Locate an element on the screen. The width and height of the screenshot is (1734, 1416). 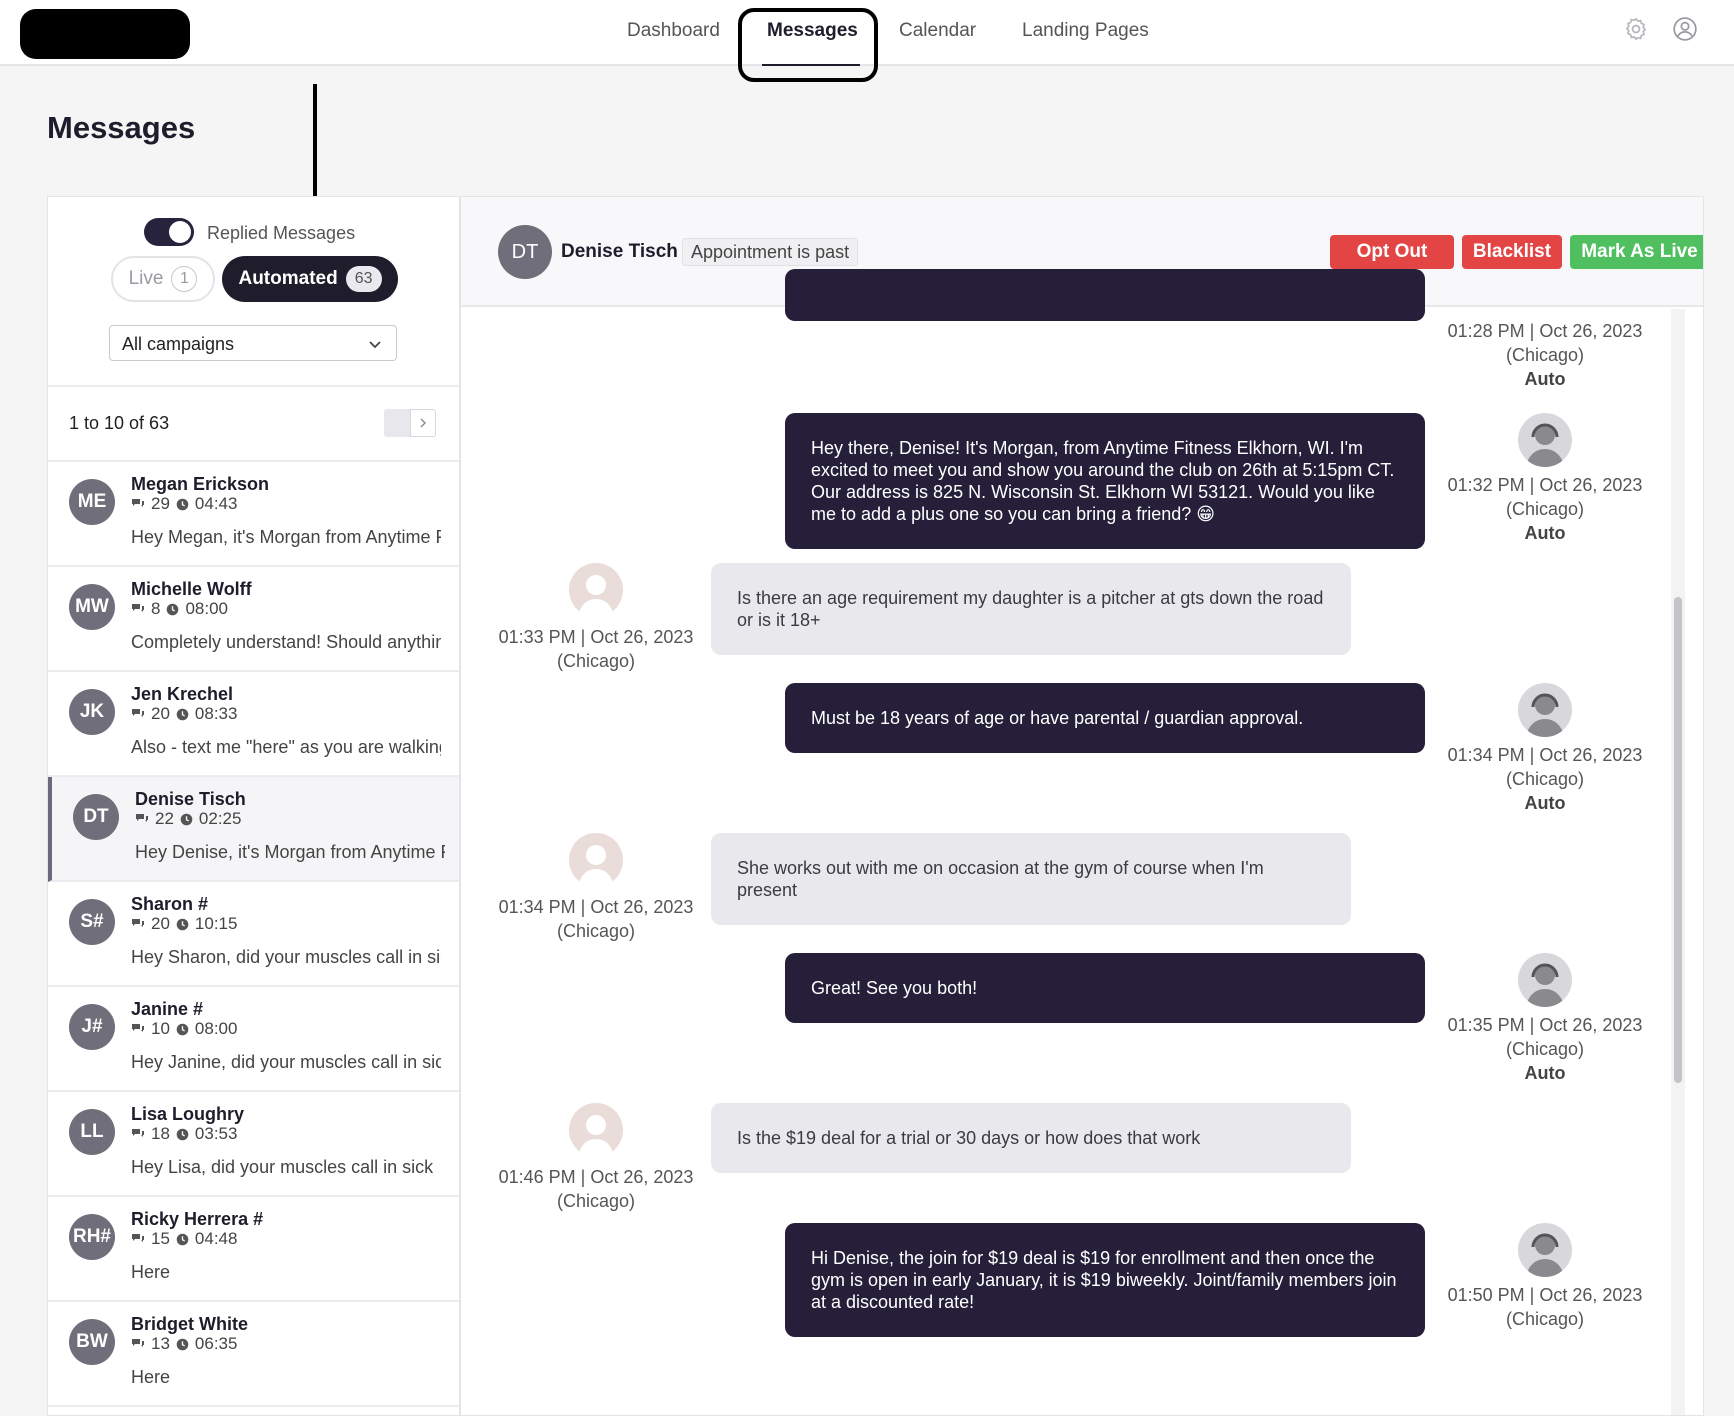
conversation-preview: Hey Lisa, did your muscles call in sick is located at coordinates (282, 1167).